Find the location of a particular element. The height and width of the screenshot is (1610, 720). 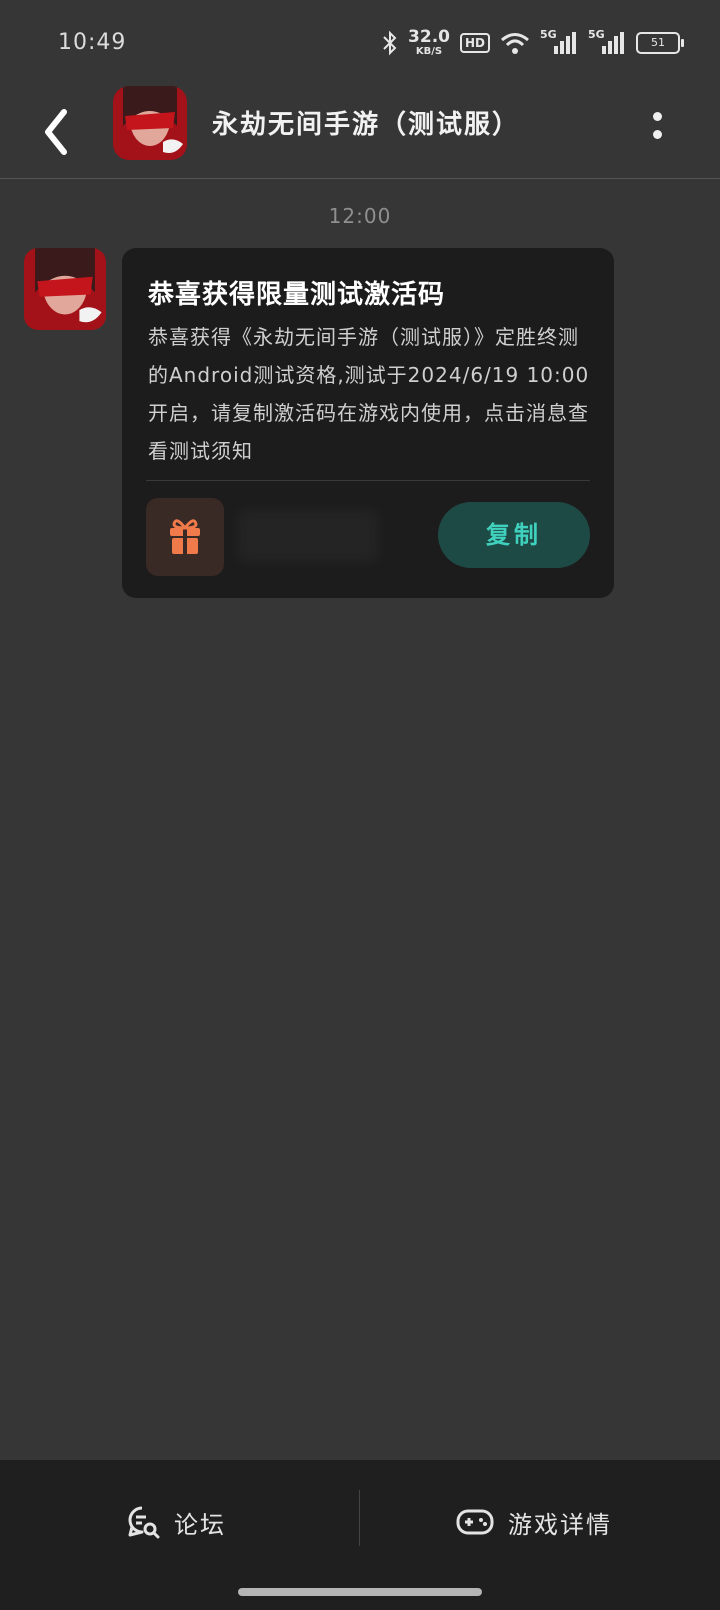

signal-sim1-icon: 5G is located at coordinates (559, 42).